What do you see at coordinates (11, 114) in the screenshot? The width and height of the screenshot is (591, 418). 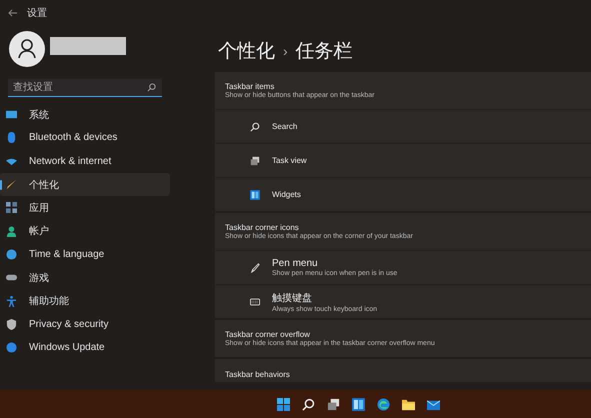 I see `monitor-icon` at bounding box center [11, 114].